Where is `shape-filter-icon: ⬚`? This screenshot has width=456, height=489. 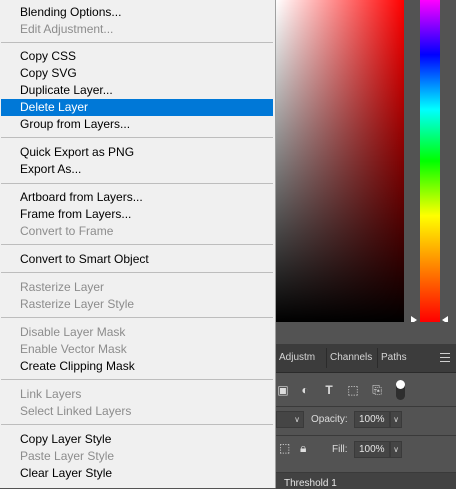
shape-filter-icon: ⬚ is located at coordinates (353, 390).